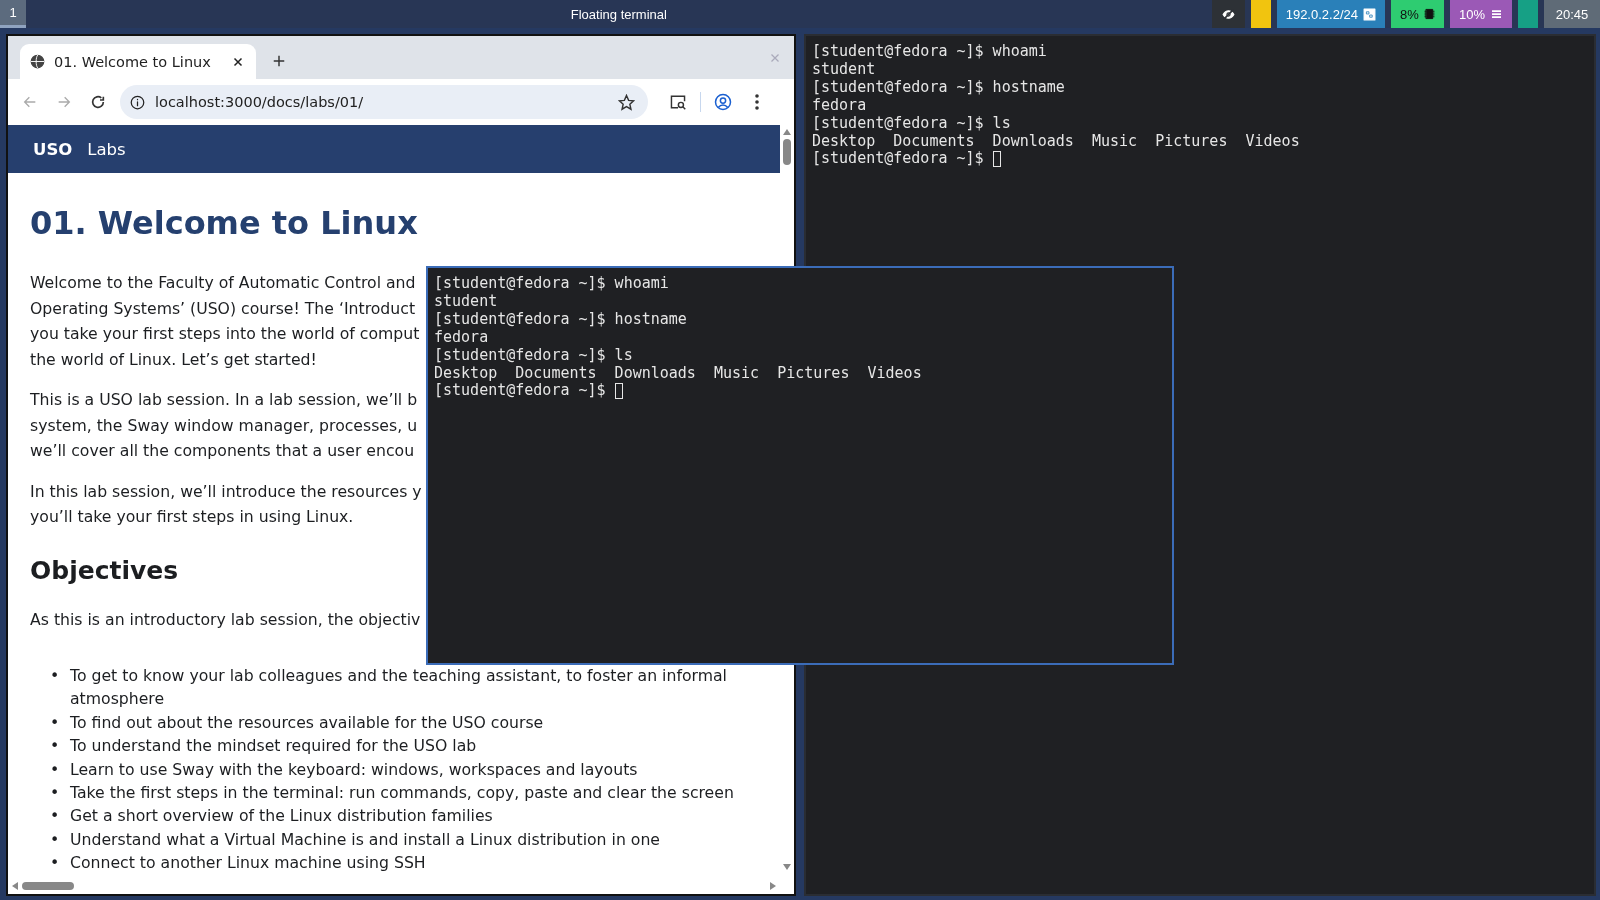 This screenshot has height=900, width=1600. What do you see at coordinates (402, 793) in the screenshot?
I see `list-item: Take the first steps in the terminal: run commands, copy, paste and clear the screen` at bounding box center [402, 793].